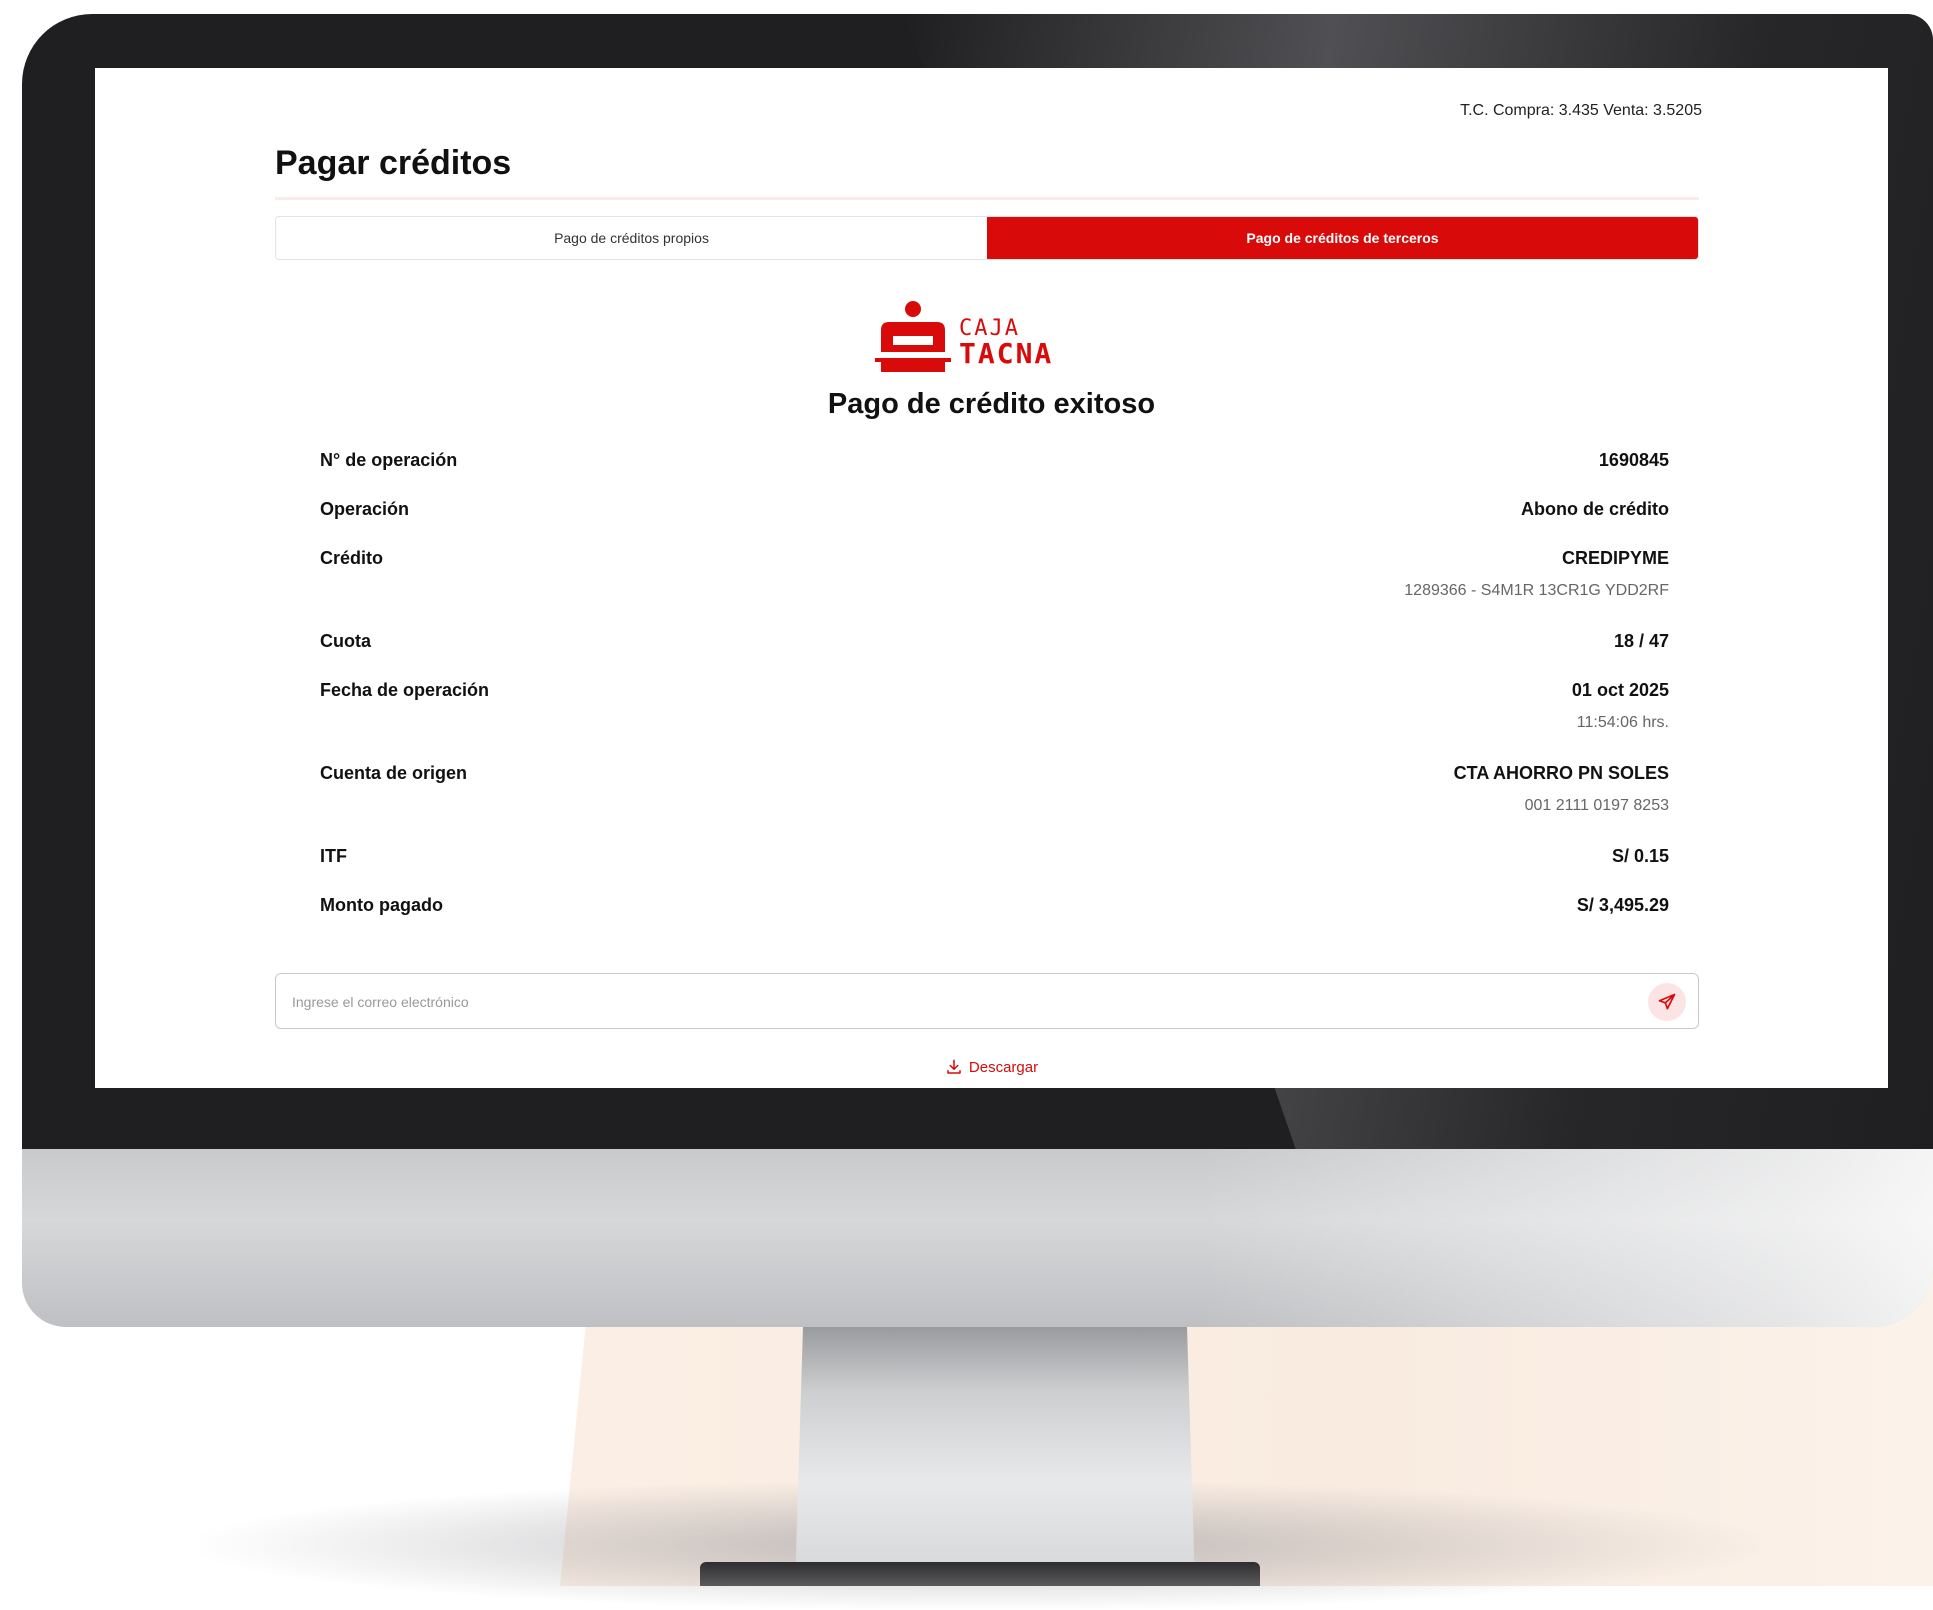  Describe the element at coordinates (1622, 905) in the screenshot. I see `detail-value: S/ 3,495.29` at that location.